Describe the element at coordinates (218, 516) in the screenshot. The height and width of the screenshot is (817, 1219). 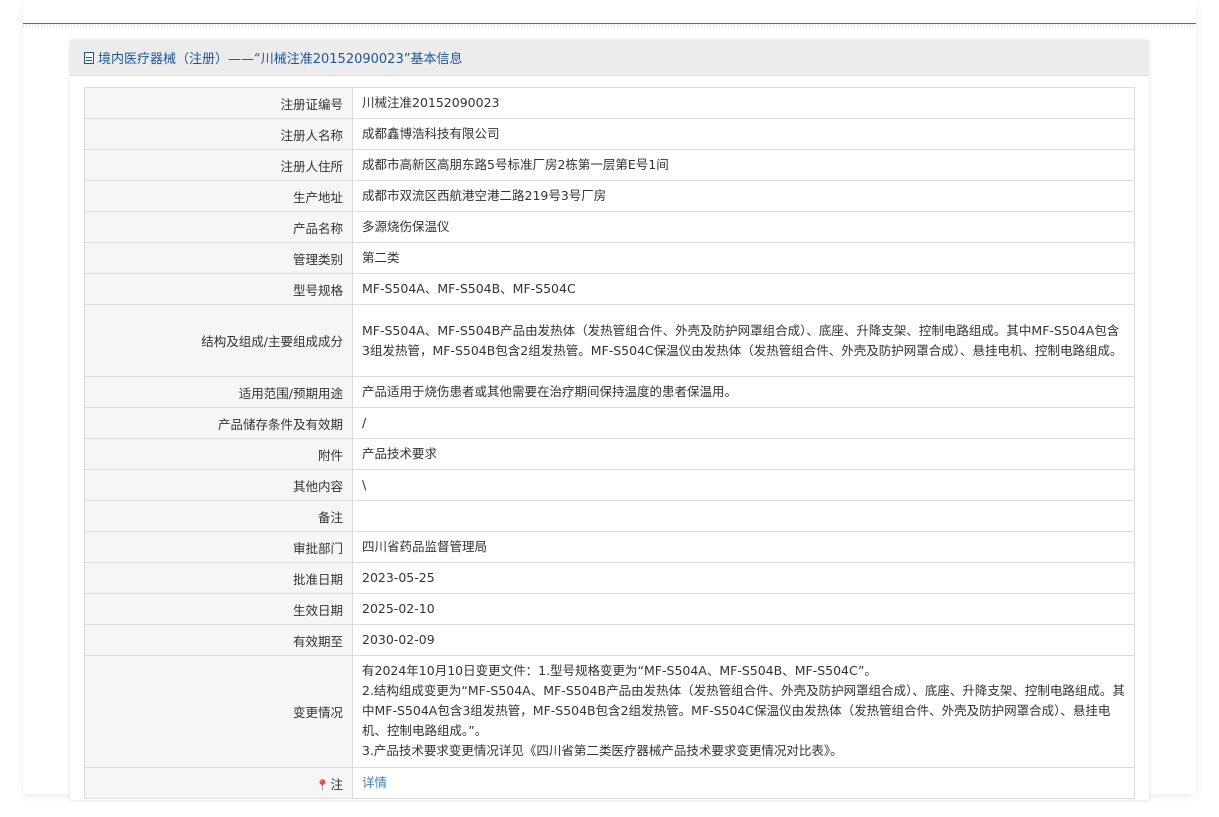
I see `row-label: 备注` at that location.